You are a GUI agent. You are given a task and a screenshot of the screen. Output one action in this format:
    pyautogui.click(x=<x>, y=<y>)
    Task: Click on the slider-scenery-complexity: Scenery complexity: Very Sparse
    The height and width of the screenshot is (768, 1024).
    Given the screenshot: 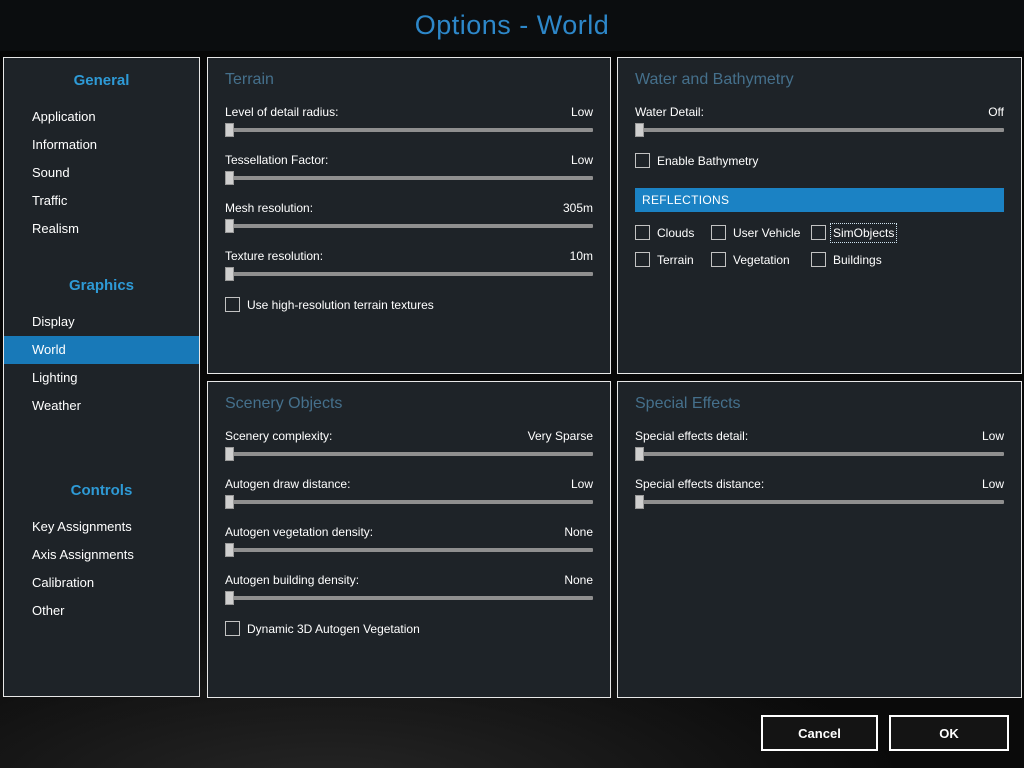 What is the action you would take?
    pyautogui.click(x=409, y=445)
    